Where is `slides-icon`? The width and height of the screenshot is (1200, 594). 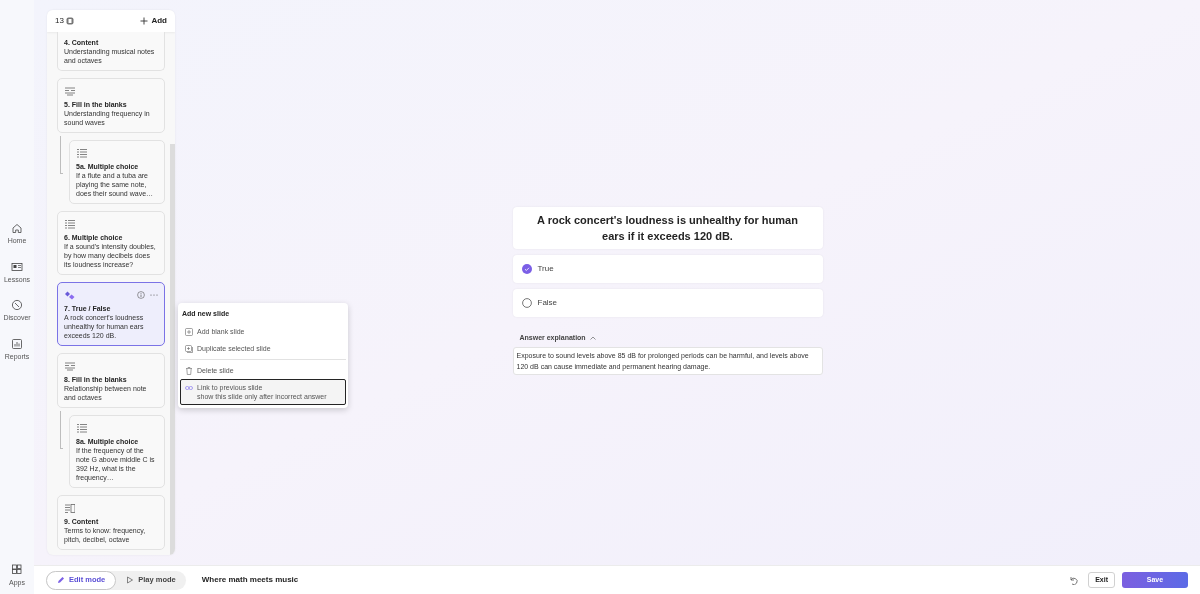
slides-icon is located at coordinates (69, 21).